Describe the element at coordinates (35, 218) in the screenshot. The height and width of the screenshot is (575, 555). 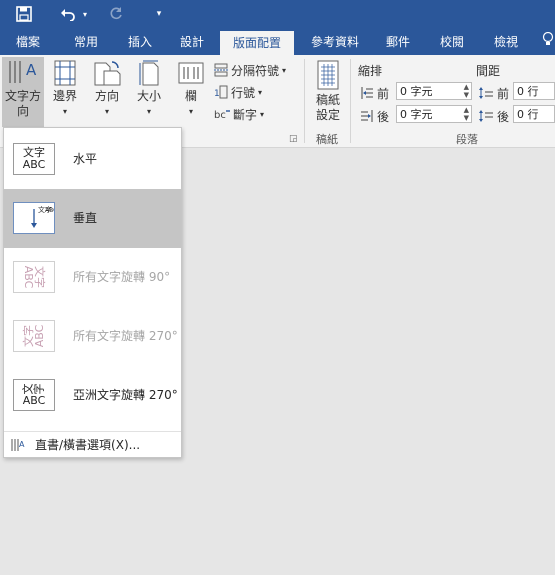
I see `vertical-text-icon: 文字ABC` at that location.